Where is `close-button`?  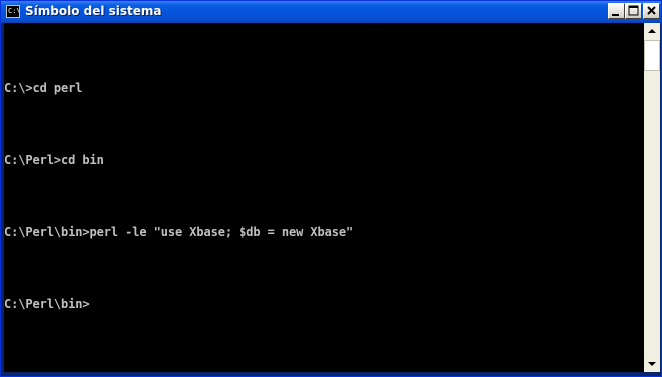 close-button is located at coordinates (651, 11).